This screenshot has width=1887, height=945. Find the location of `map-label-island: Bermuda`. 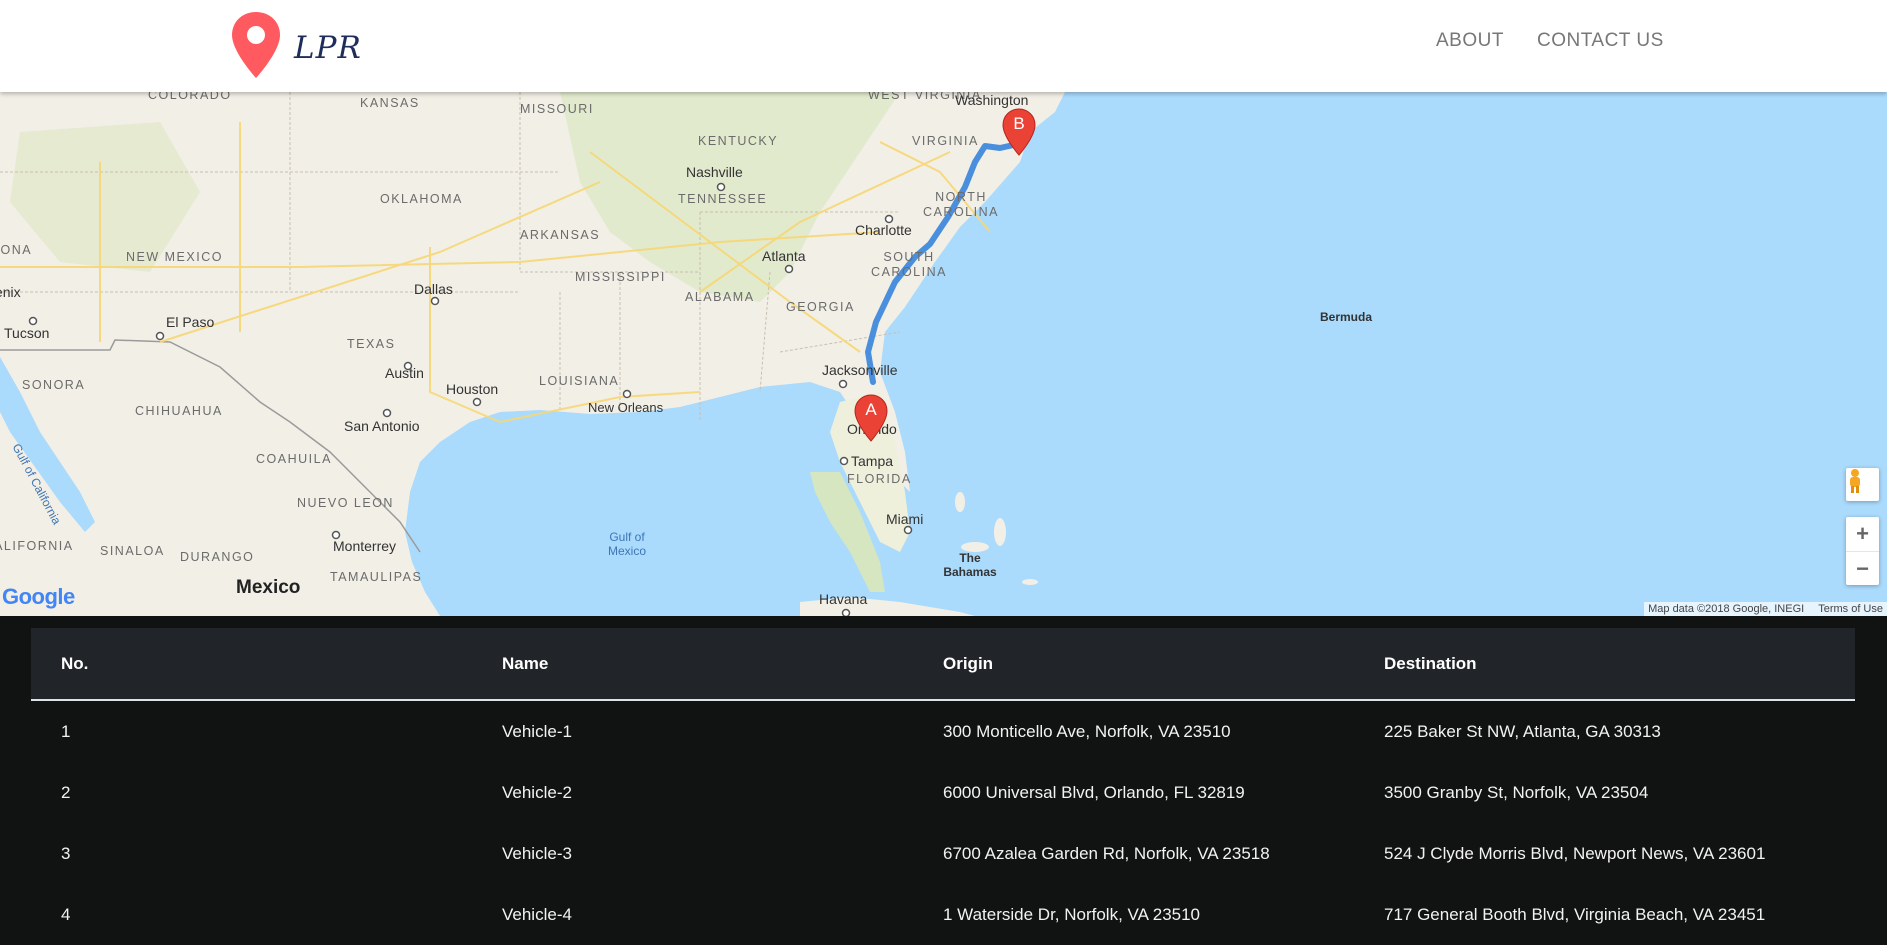

map-label-island: Bermuda is located at coordinates (1346, 317).